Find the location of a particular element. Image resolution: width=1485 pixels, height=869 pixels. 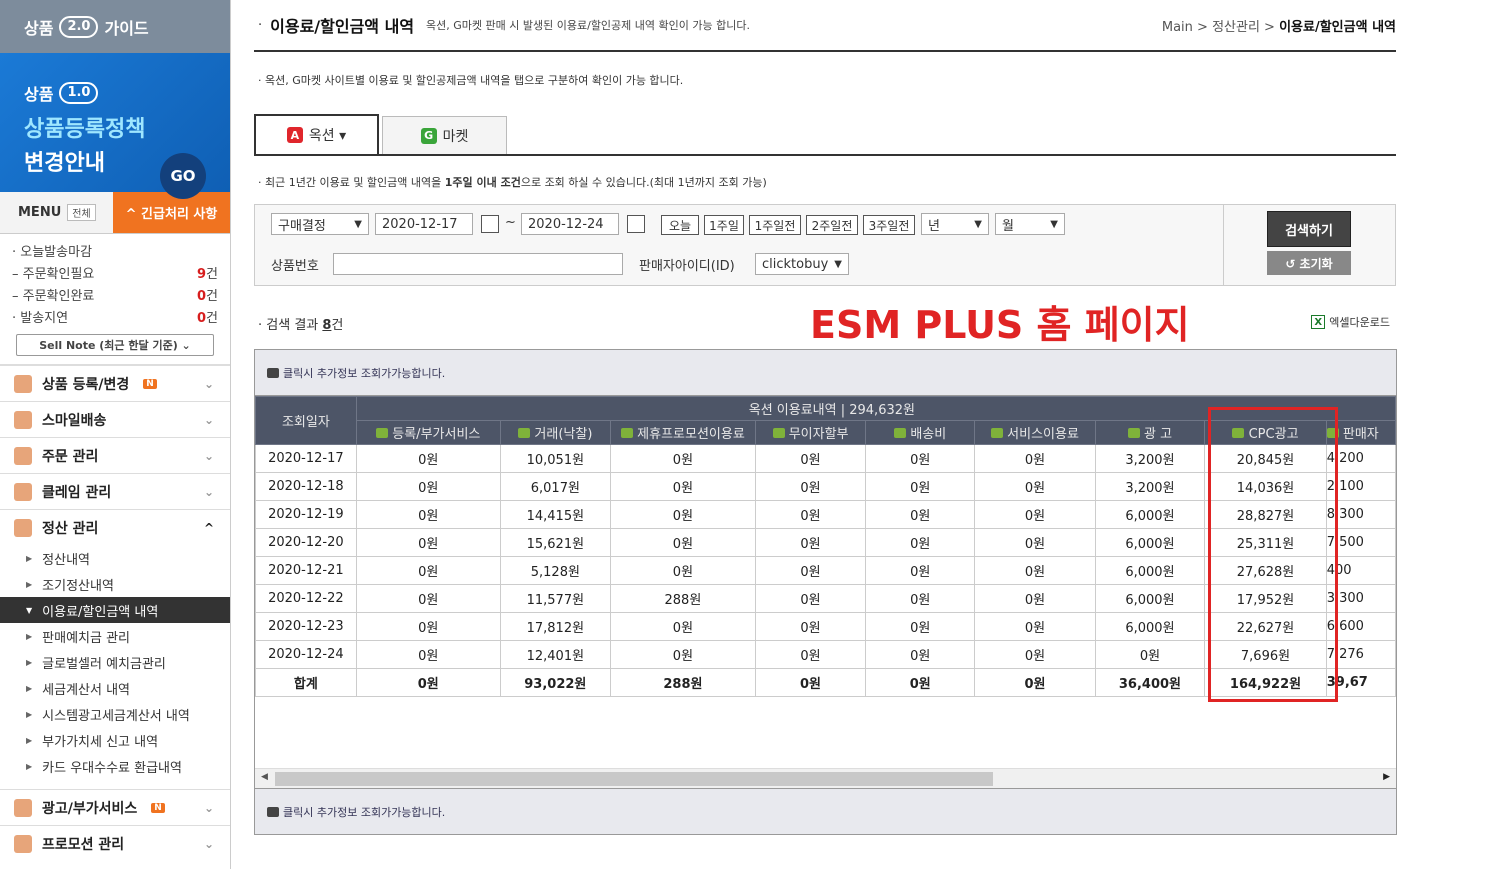

scroll-right-icon: ▶ is located at coordinates (1386, 777).